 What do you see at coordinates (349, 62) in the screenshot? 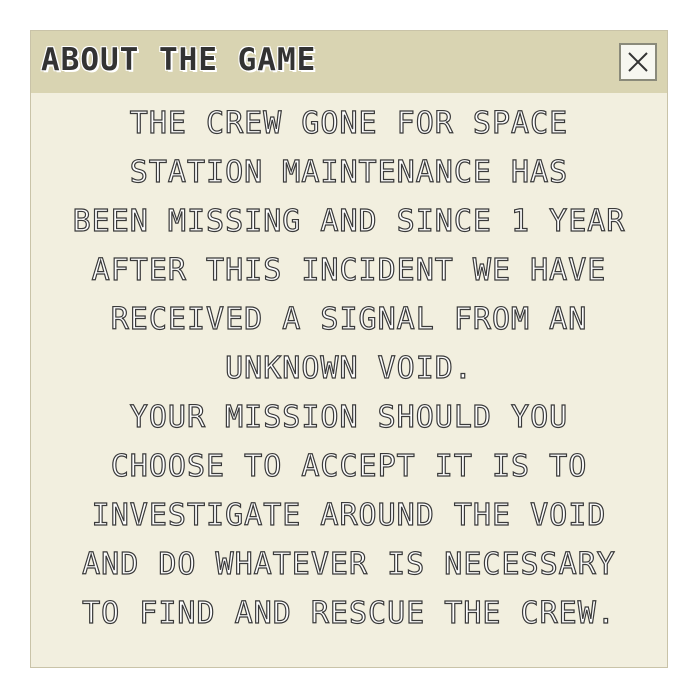
I see `dialog-titlebar: ABOUT THE GAME` at bounding box center [349, 62].